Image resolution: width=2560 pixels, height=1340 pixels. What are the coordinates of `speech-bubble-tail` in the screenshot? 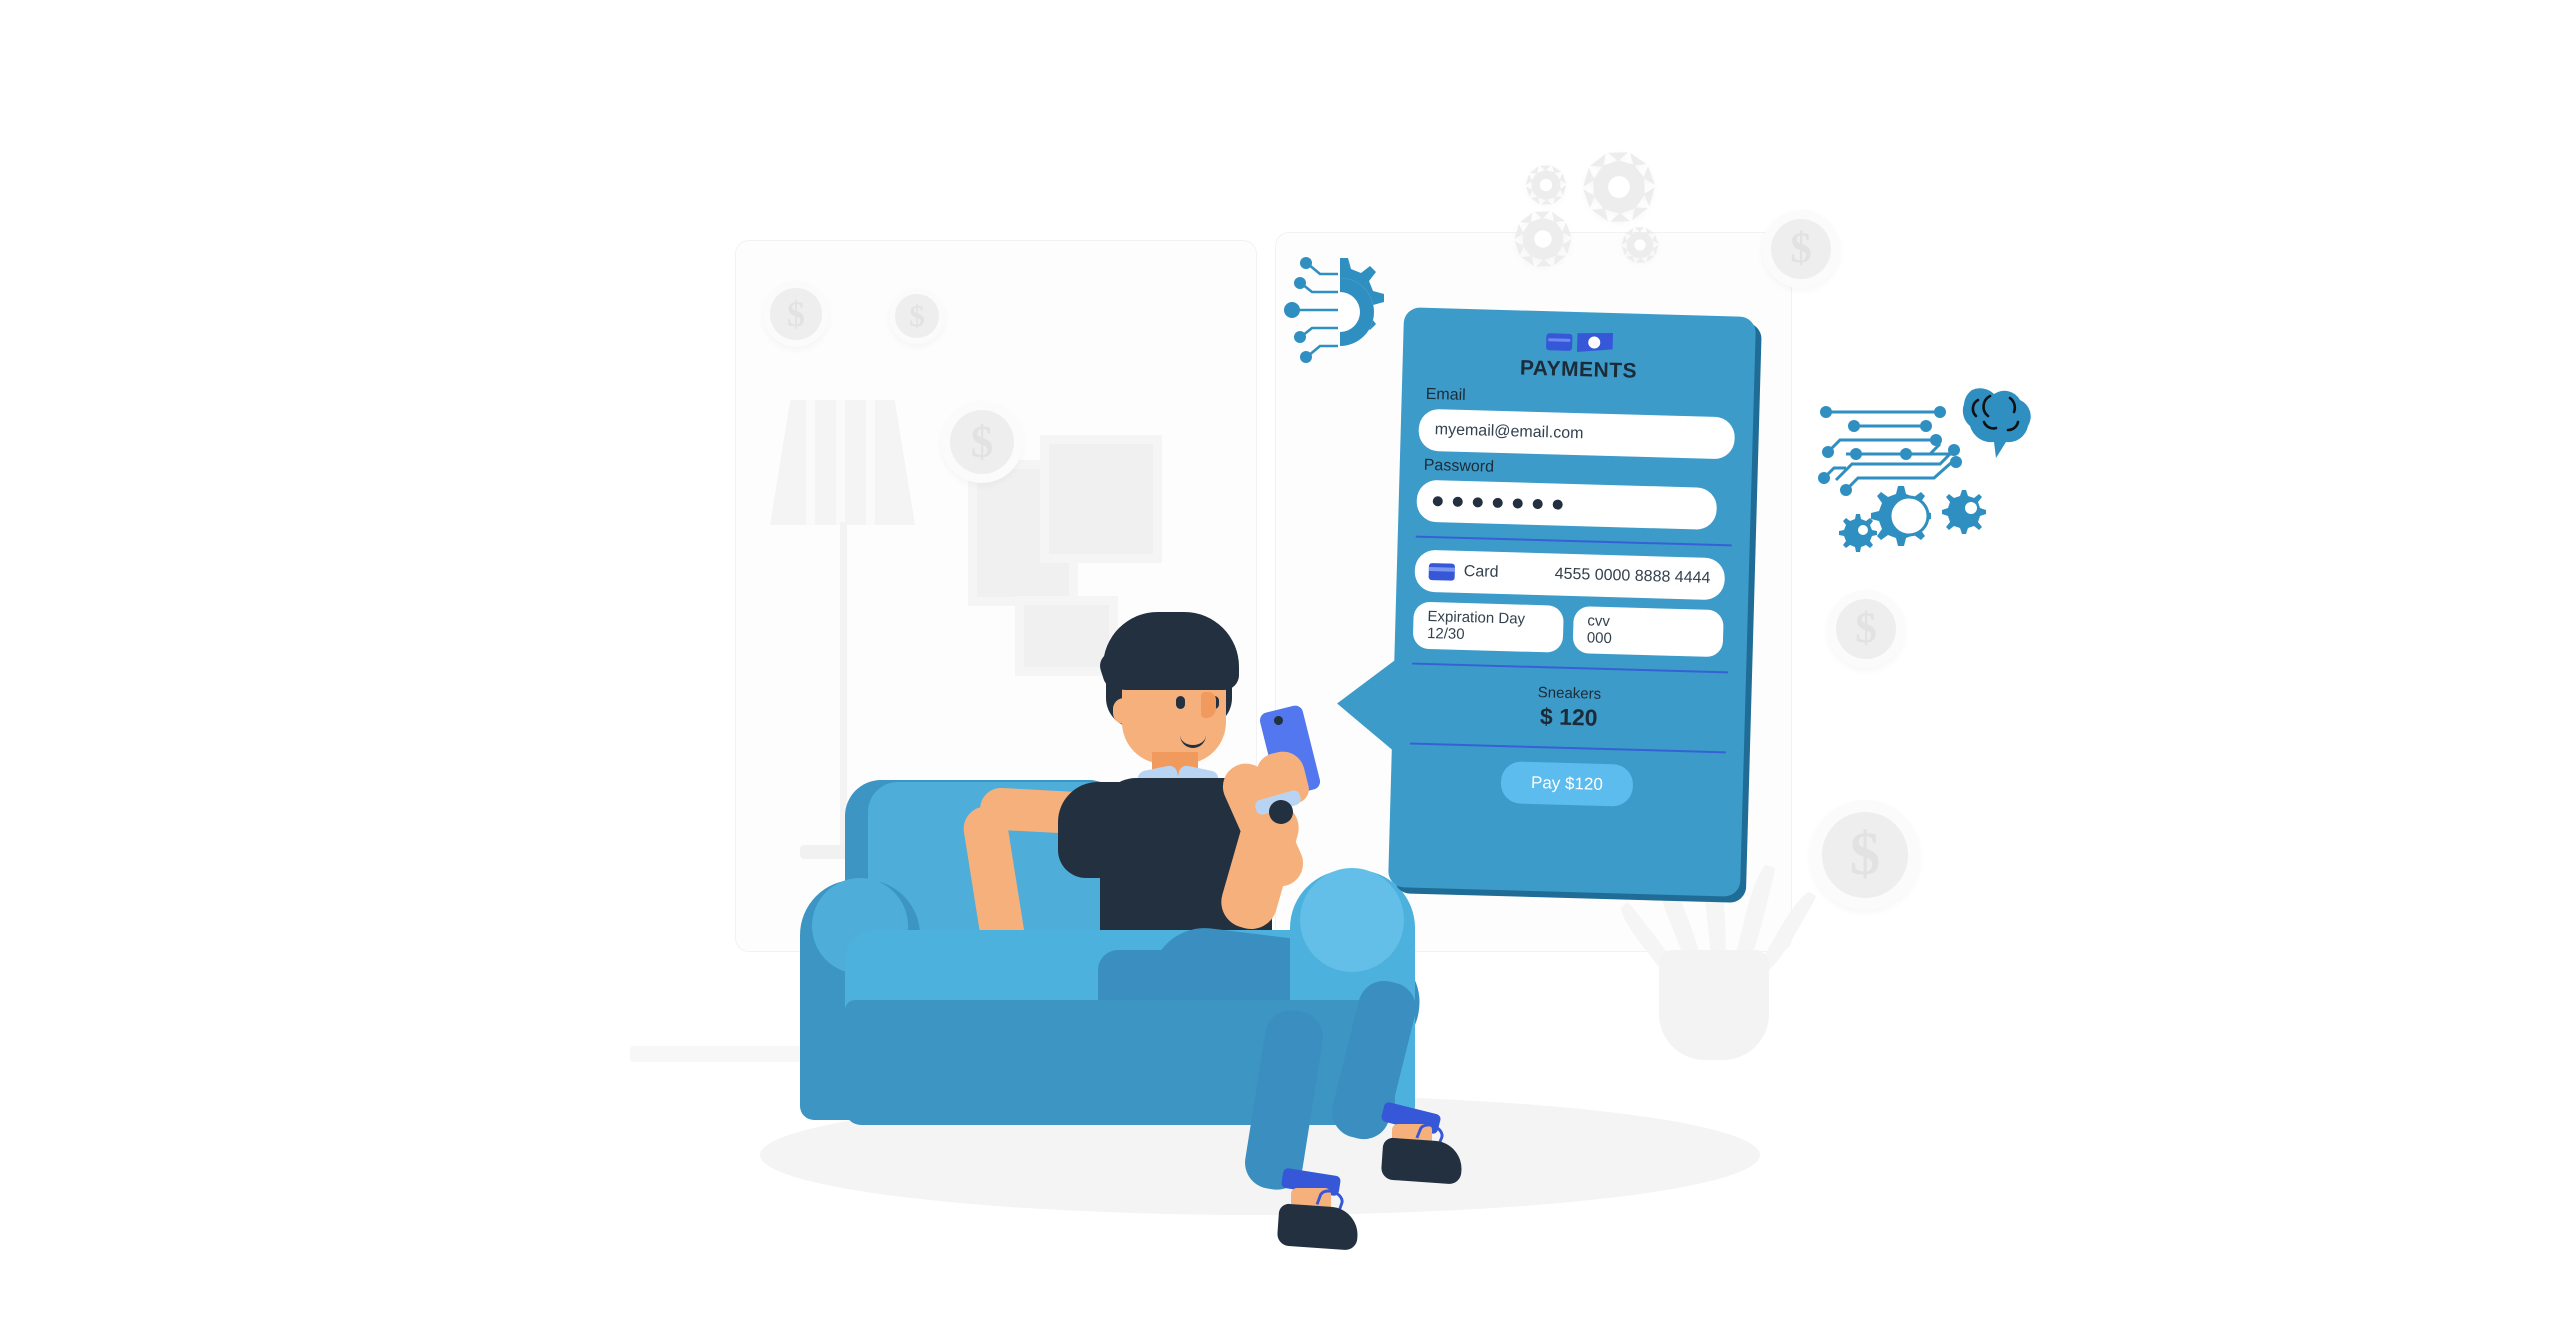 It's located at (1366, 704).